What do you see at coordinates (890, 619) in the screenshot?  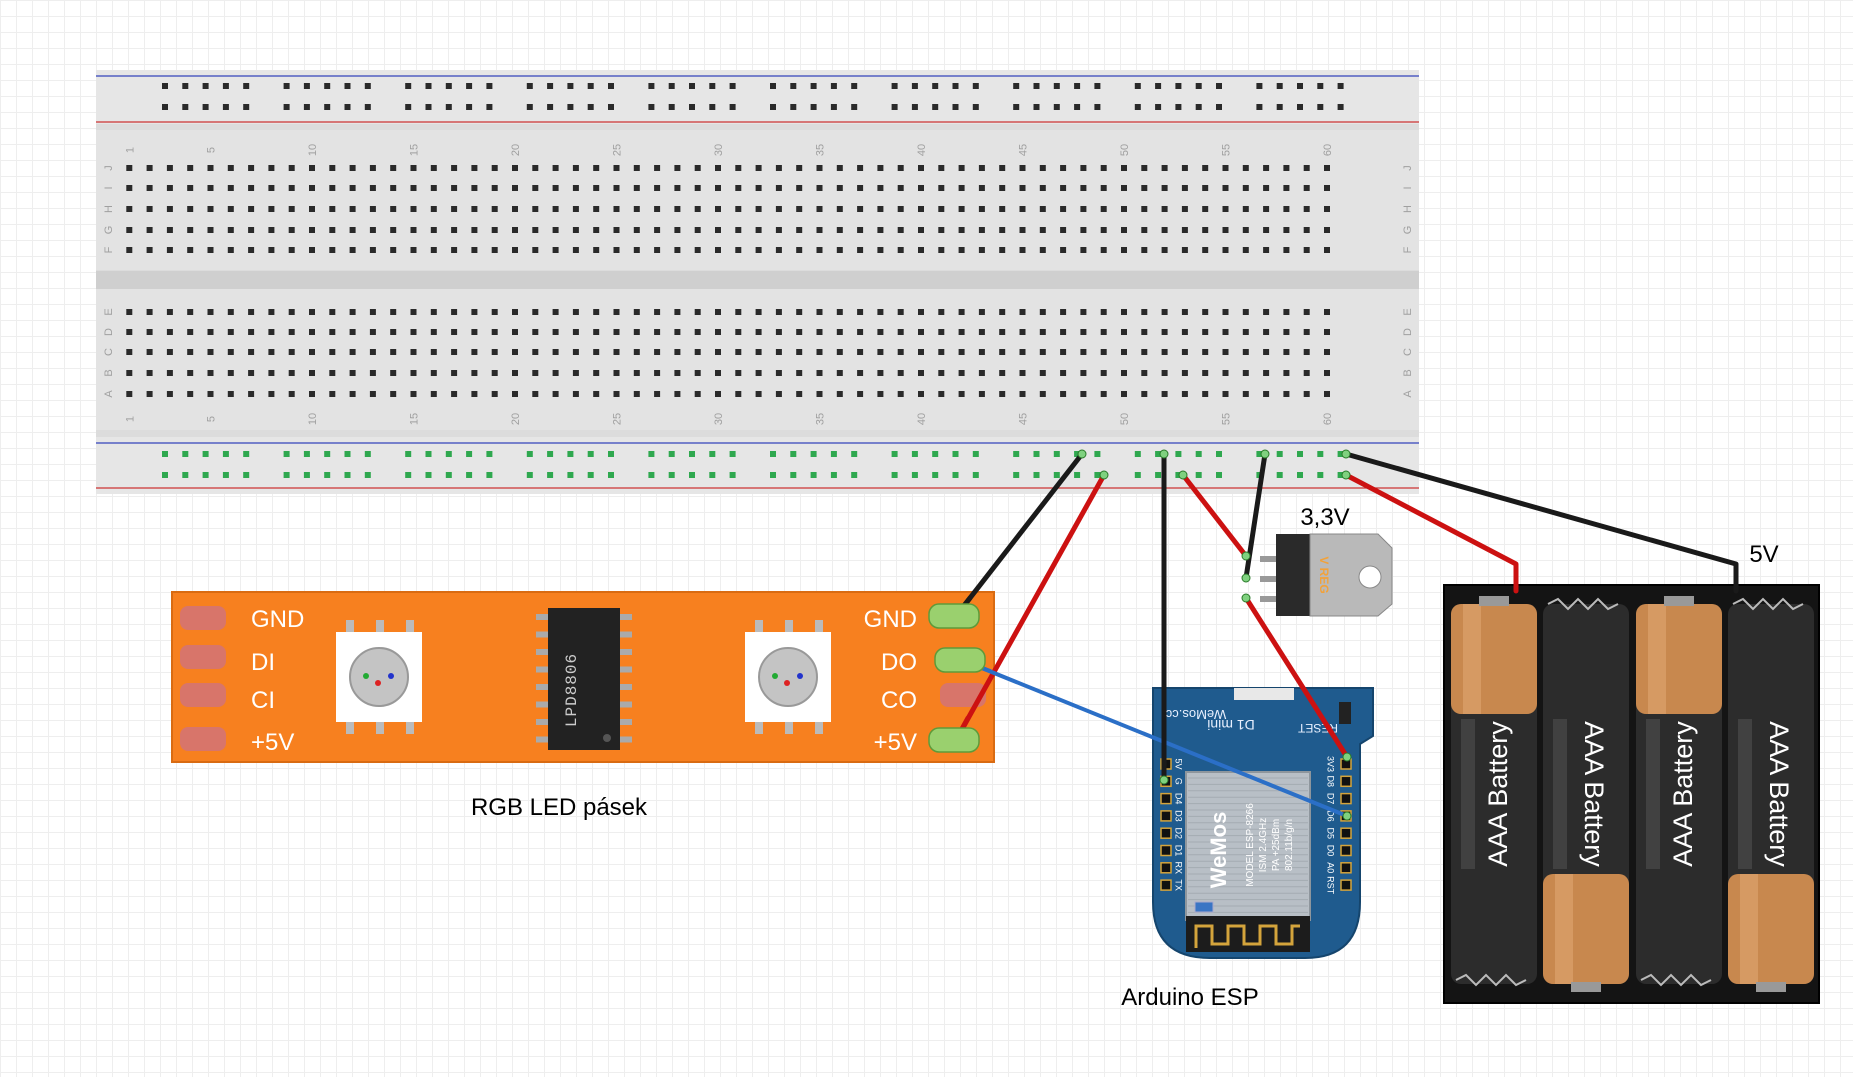 I see `strip-label-gnd-right: GND` at bounding box center [890, 619].